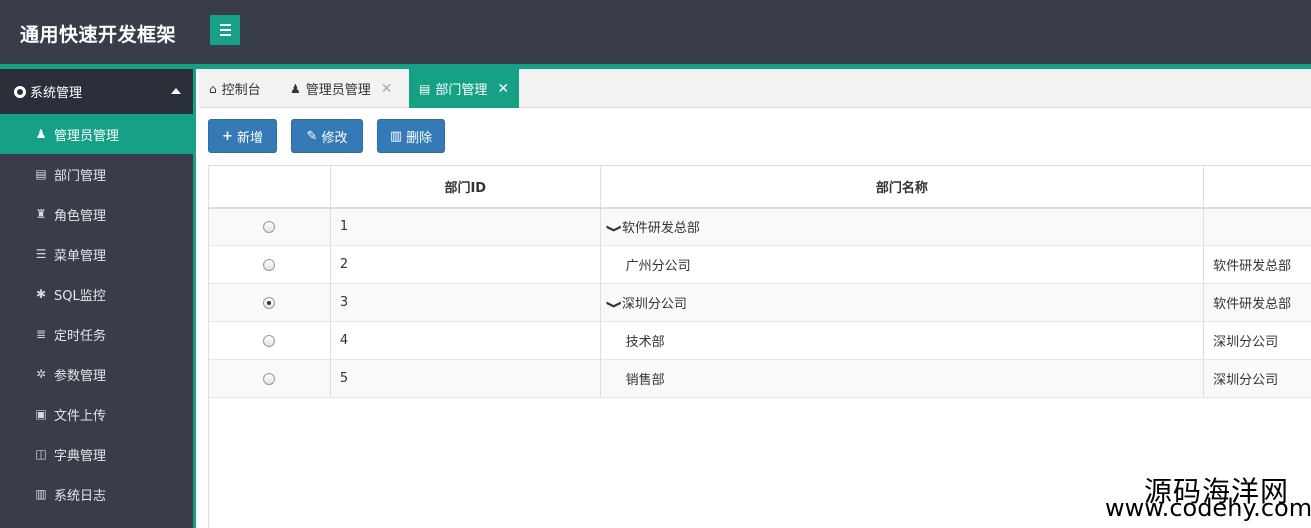 Image resolution: width=1311 pixels, height=528 pixels. I want to click on sidebar-item-label: 定时任务, so click(80, 336).